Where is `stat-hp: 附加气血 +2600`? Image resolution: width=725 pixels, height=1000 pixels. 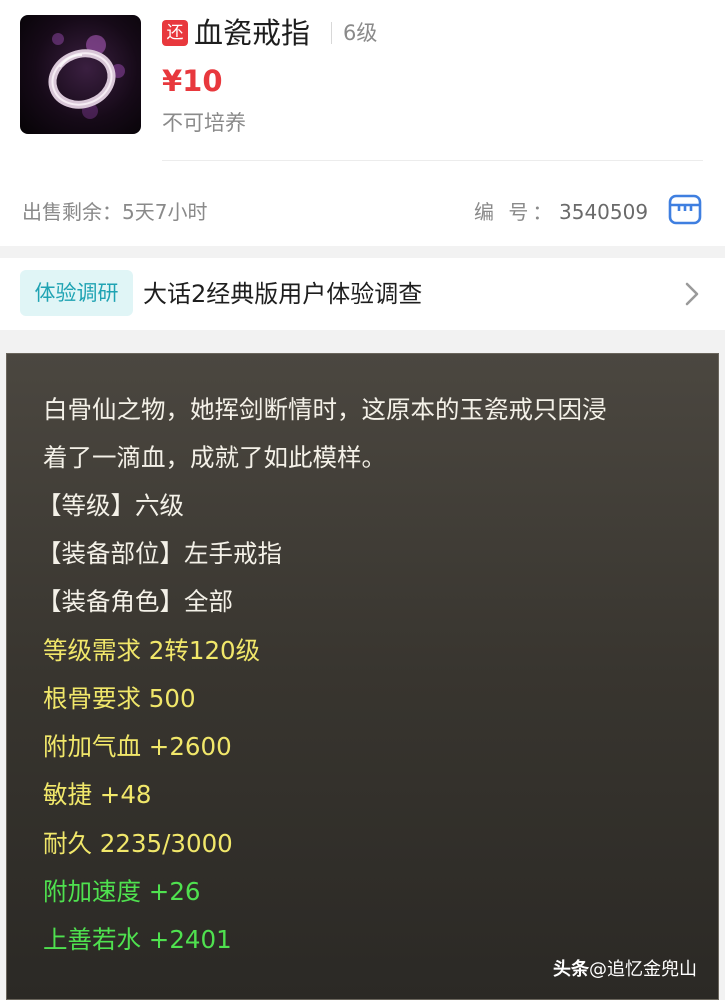 stat-hp: 附加气血 +2600 is located at coordinates (137, 746).